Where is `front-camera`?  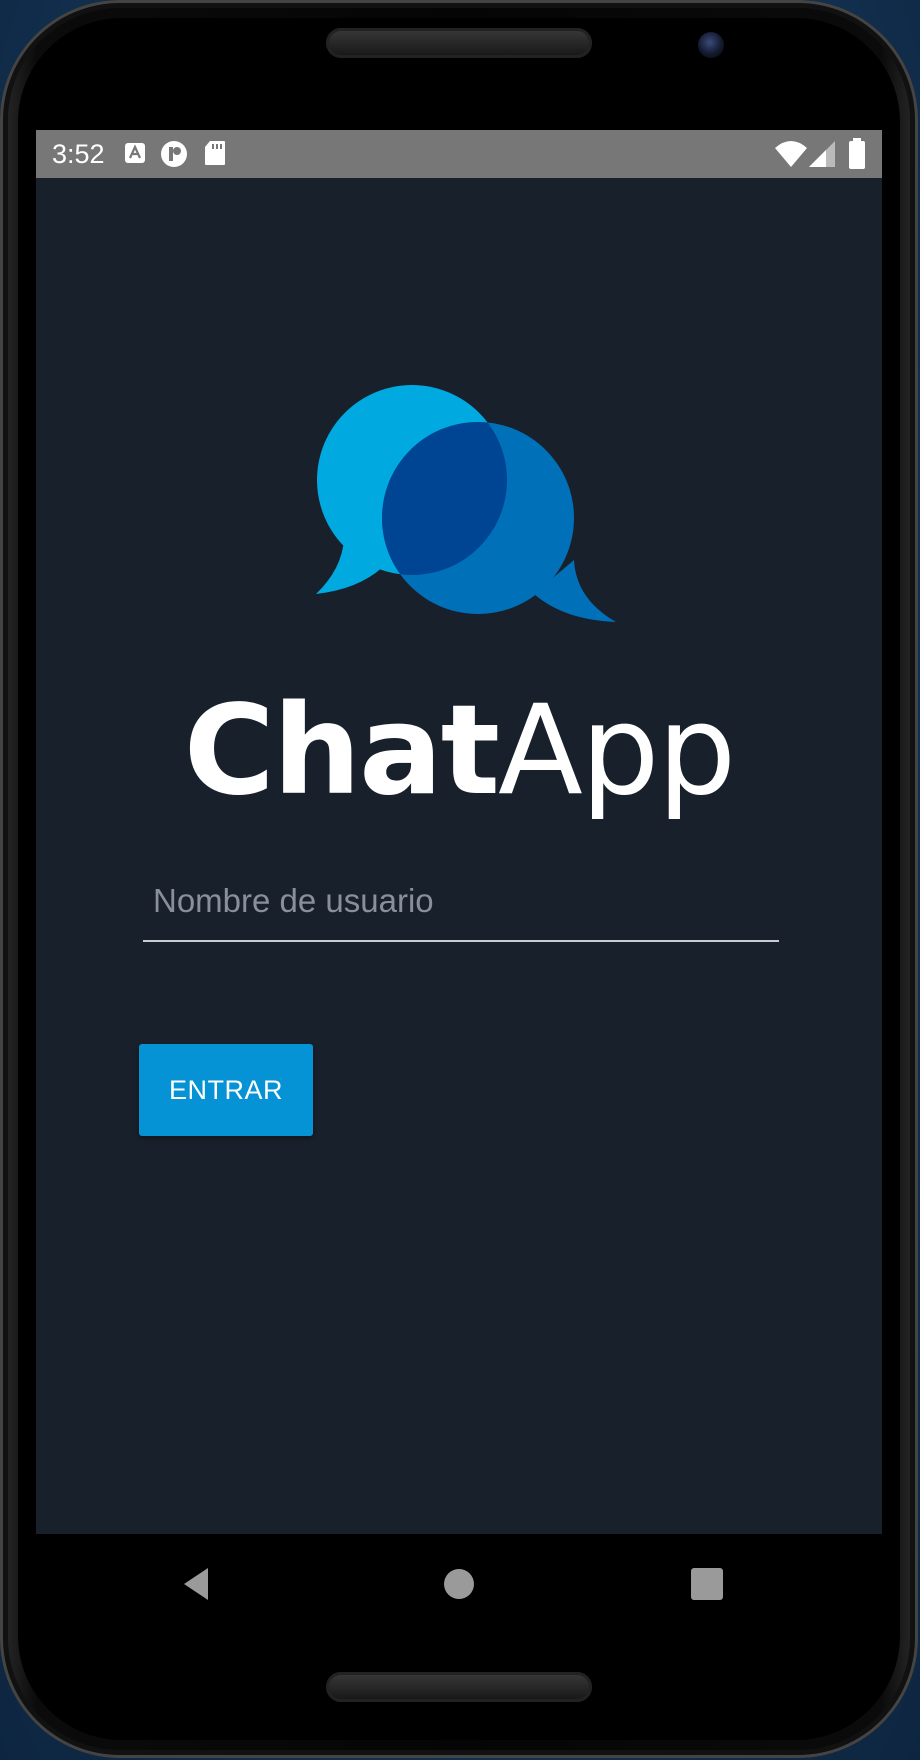
front-camera is located at coordinates (711, 45).